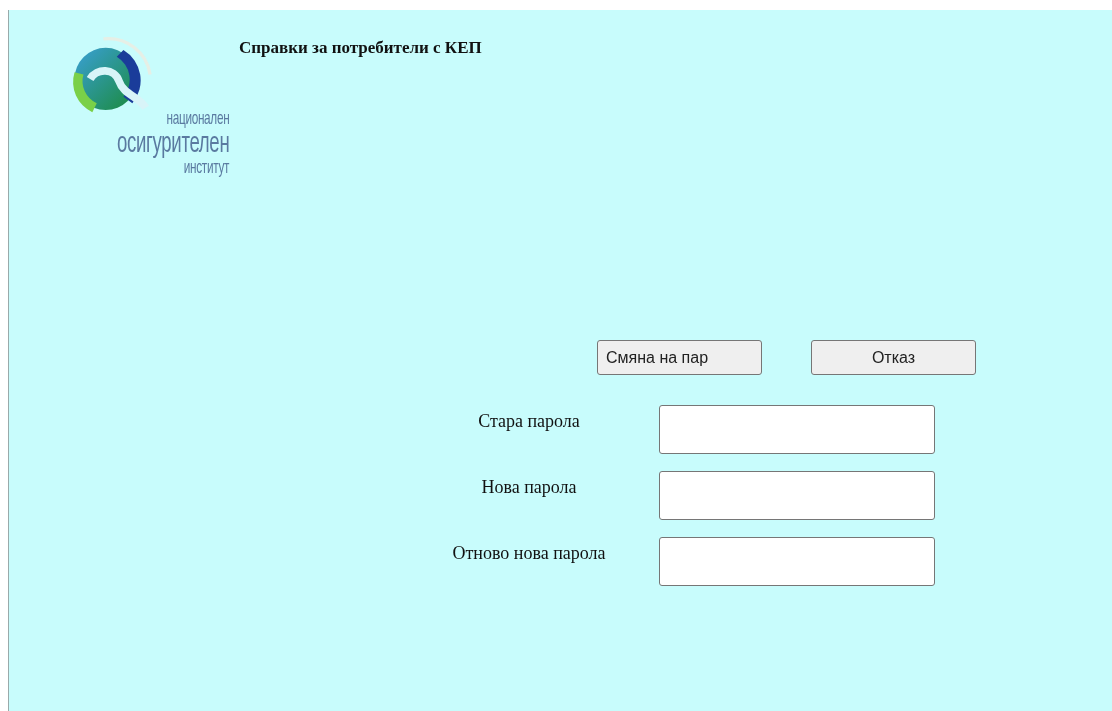 Image resolution: width=1112 pixels, height=711 pixels. Describe the element at coordinates (679, 357) in the screenshot. I see `change-password-button: Смяна на пар` at that location.